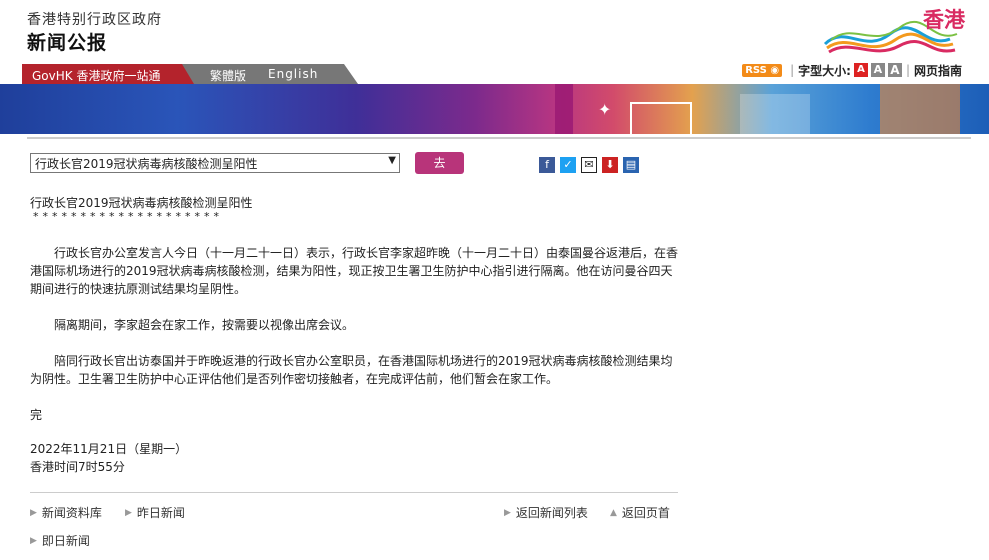 The width and height of the screenshot is (989, 560). Describe the element at coordinates (894, 70) in the screenshot. I see `font-large-button: A` at that location.